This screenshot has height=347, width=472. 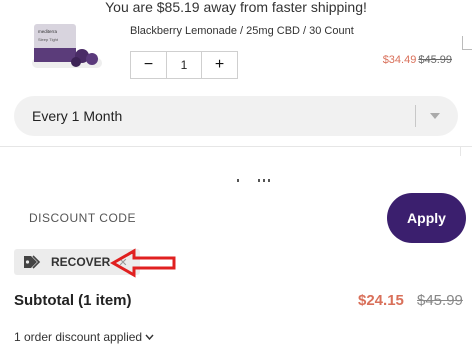 What do you see at coordinates (48, 39) in the screenshot?
I see `product-name-label: Sleep Tight` at bounding box center [48, 39].